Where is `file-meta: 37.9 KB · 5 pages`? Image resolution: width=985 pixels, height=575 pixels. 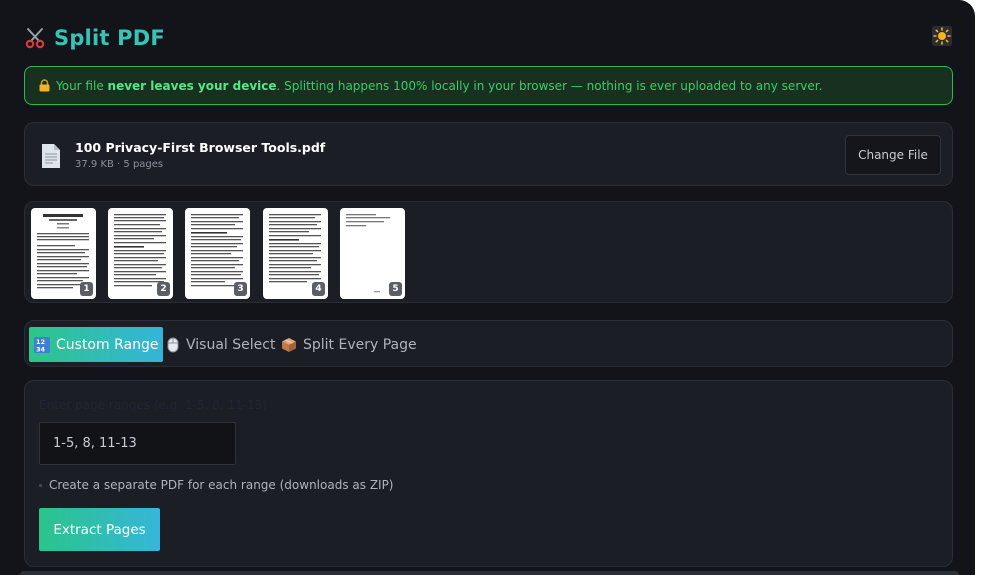 file-meta: 37.9 KB · 5 pages is located at coordinates (119, 164).